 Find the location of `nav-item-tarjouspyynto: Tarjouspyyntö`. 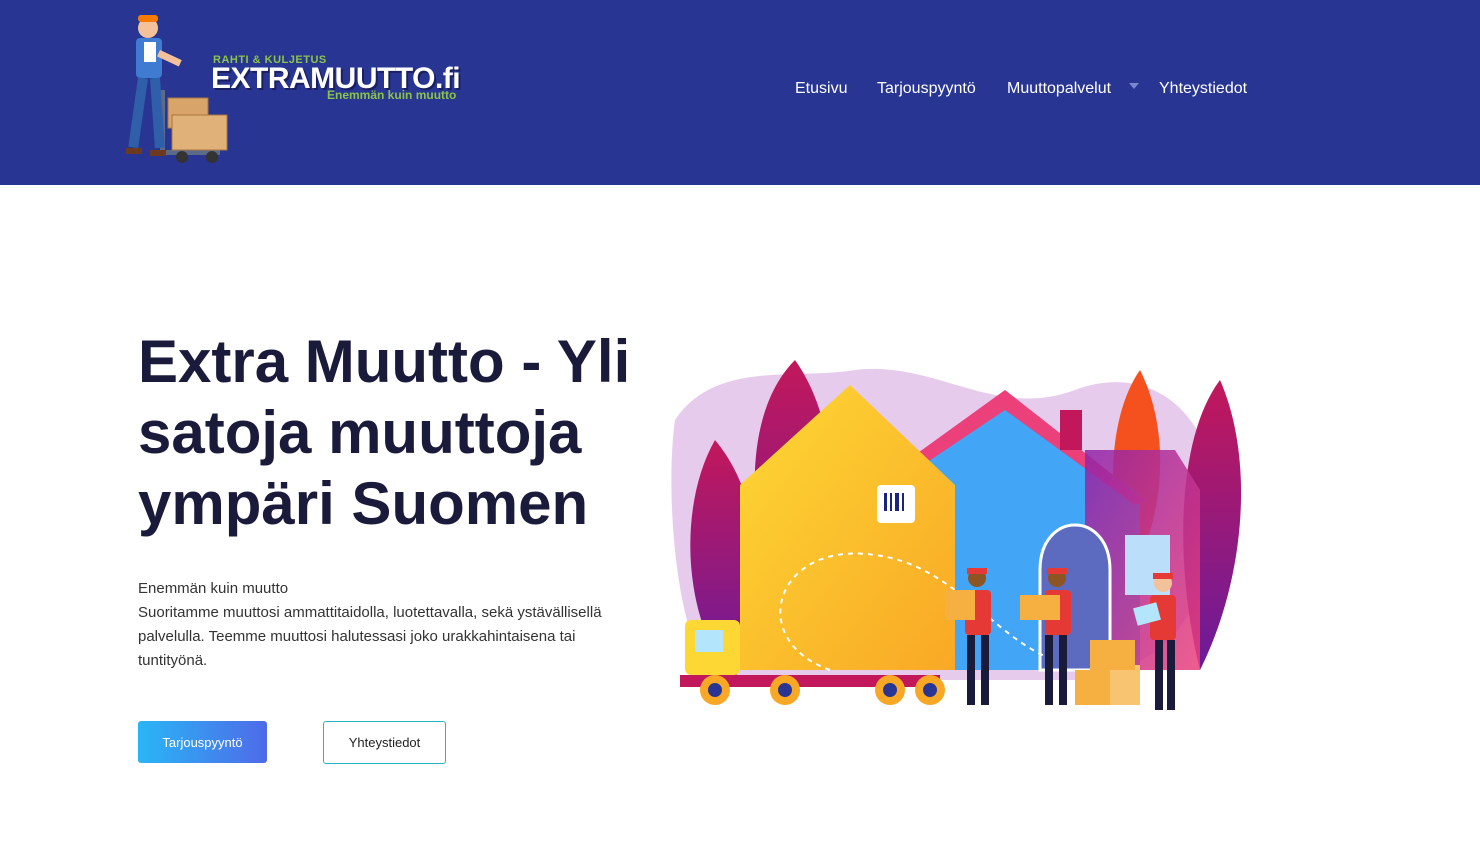

nav-item-tarjouspyynto: Tarjouspyyntö is located at coordinates (926, 89).